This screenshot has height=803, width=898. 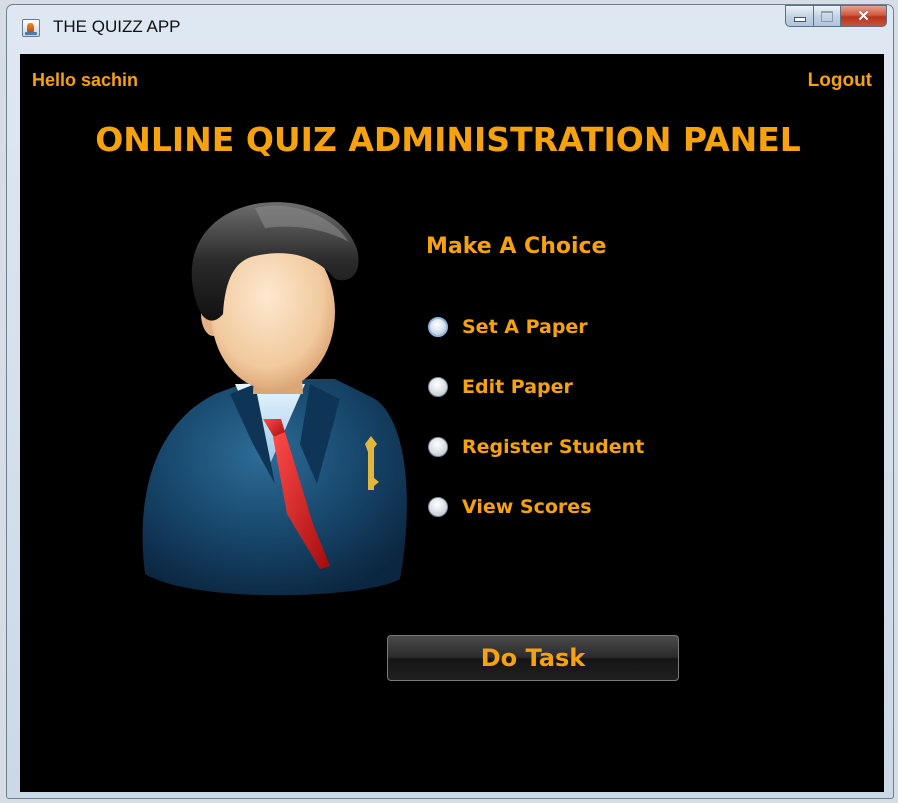 I want to click on window-controls: ✕, so click(x=836, y=16).